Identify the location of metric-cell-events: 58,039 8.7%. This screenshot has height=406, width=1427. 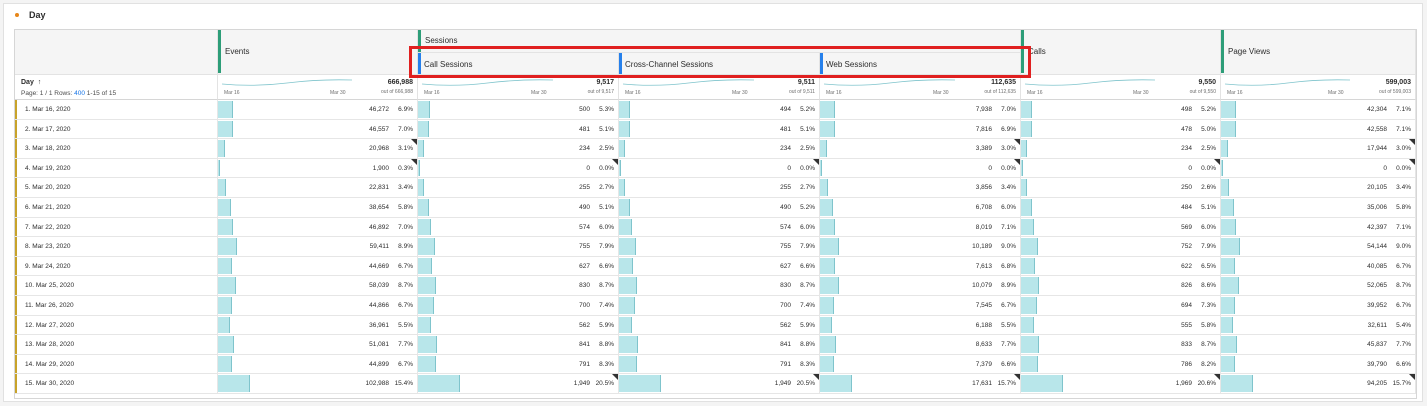
(318, 285).